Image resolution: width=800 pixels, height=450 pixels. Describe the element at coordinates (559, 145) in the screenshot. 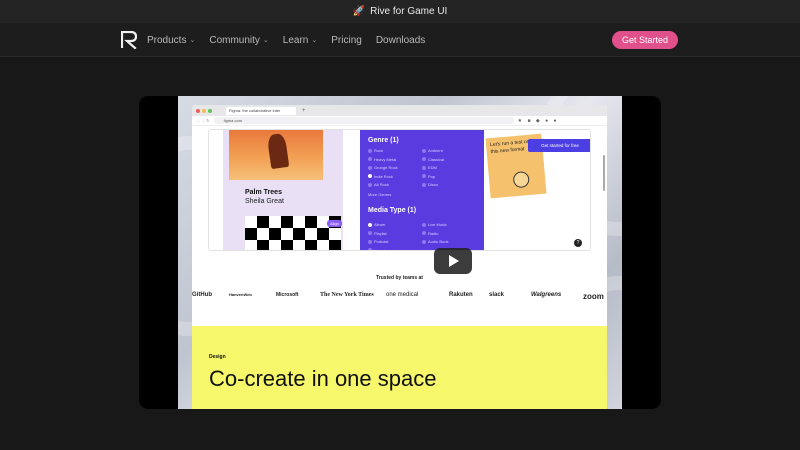

I see `get-started-free-button: Get started for free` at that location.